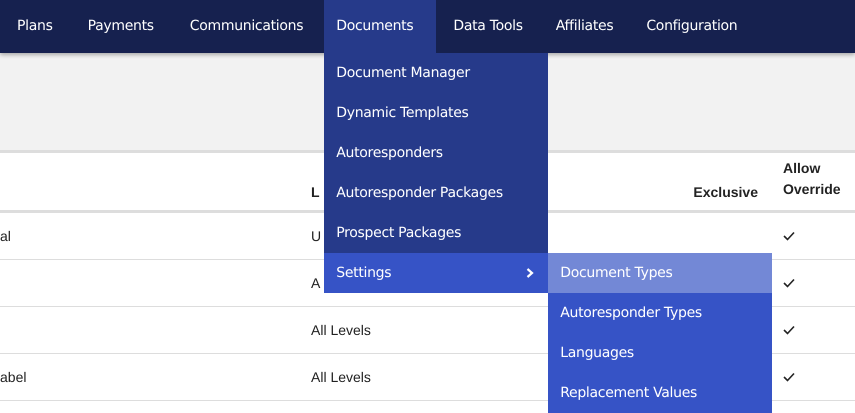 The height and width of the screenshot is (413, 855). What do you see at coordinates (487, 26) in the screenshot?
I see `nav-tab: Data Tools` at bounding box center [487, 26].